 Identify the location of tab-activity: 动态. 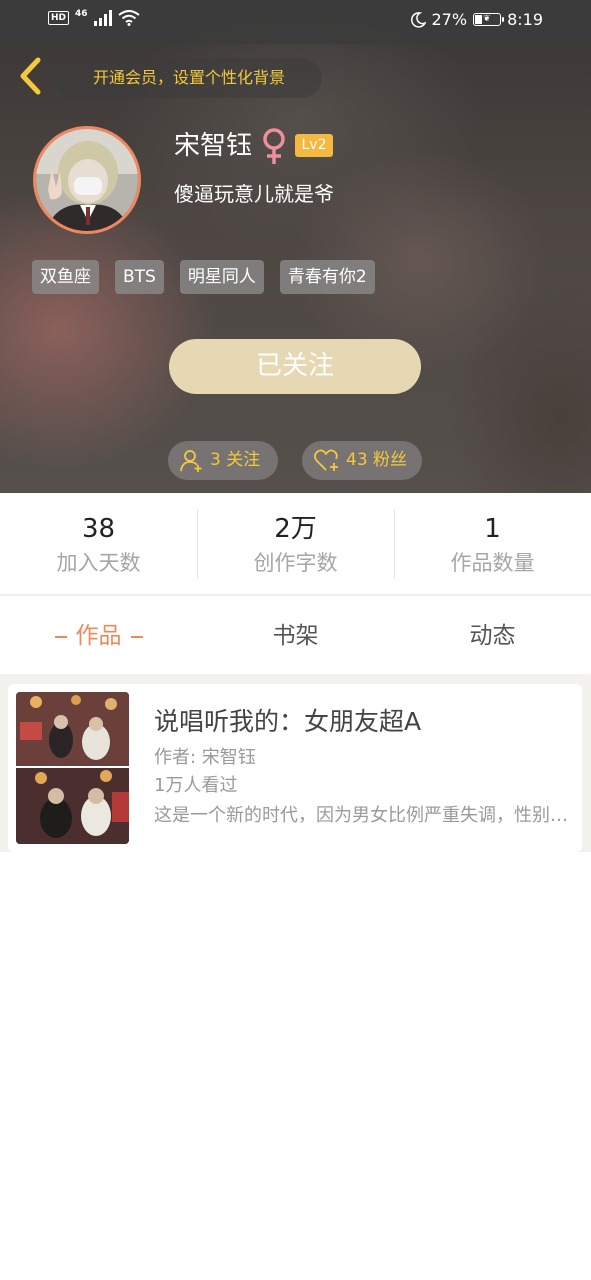
(492, 635).